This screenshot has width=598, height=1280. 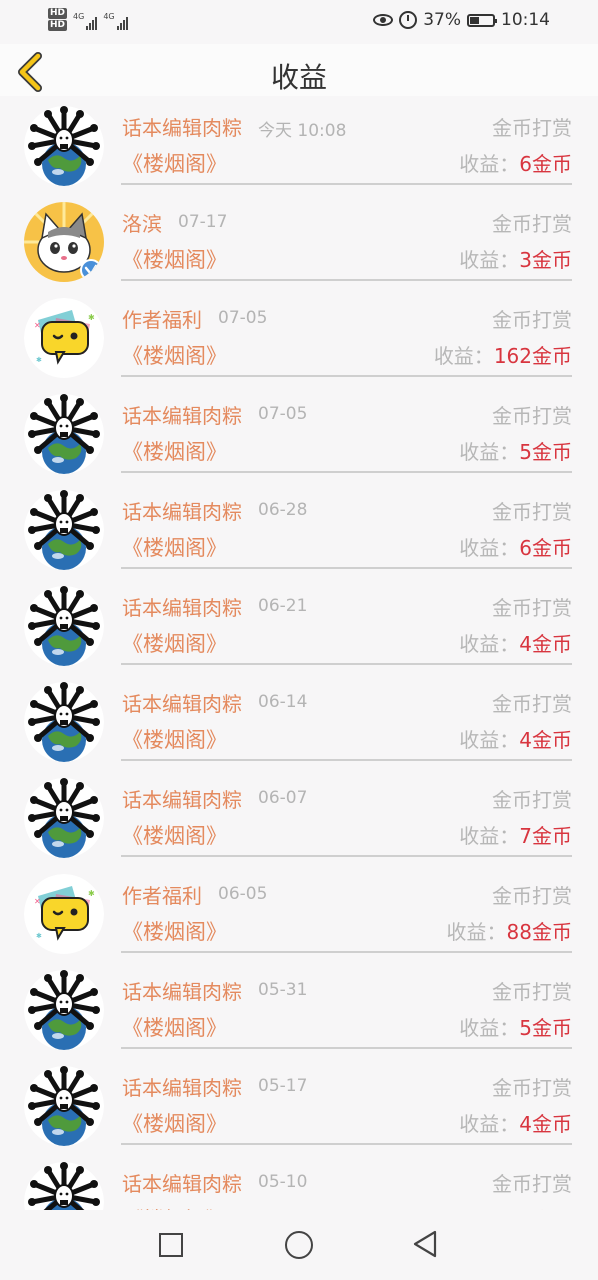 What do you see at coordinates (299, 1008) in the screenshot?
I see `income-row: 话本编辑肉粽 05-31 金币打赏 《楼烟阁》 收益：5金币` at bounding box center [299, 1008].